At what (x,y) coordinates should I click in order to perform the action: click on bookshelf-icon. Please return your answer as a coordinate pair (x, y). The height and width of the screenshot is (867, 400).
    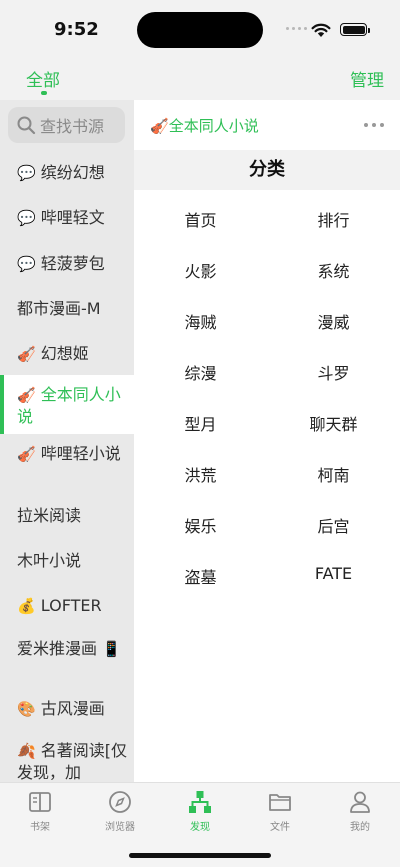
    Looking at the image, I should click on (40, 802).